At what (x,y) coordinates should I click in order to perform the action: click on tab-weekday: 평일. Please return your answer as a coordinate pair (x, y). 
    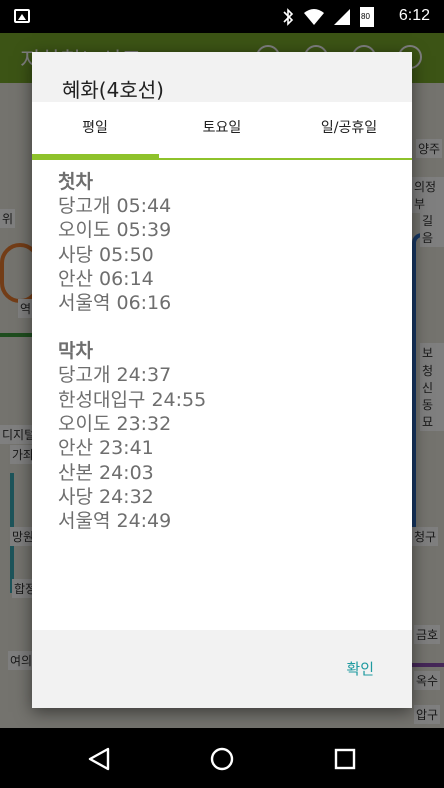
    Looking at the image, I should click on (95, 130).